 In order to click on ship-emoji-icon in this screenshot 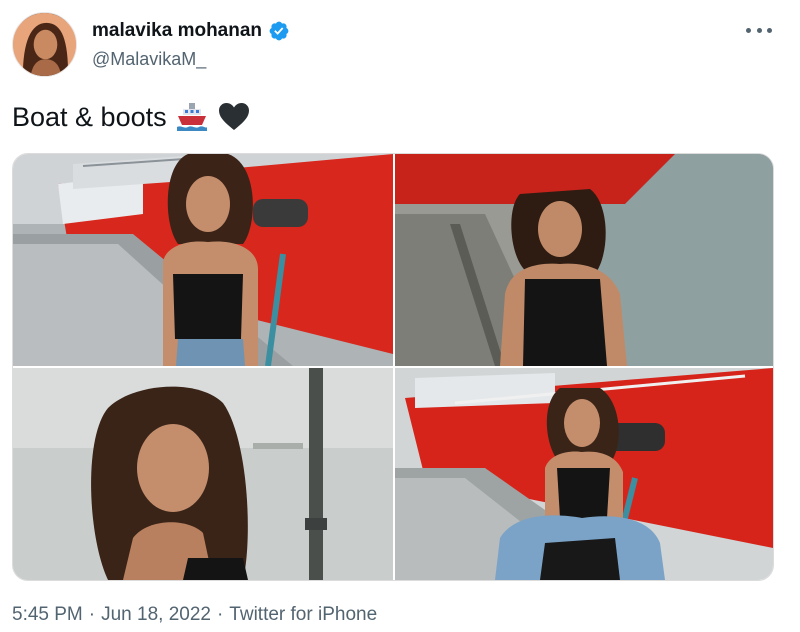, I will do `click(192, 117)`.